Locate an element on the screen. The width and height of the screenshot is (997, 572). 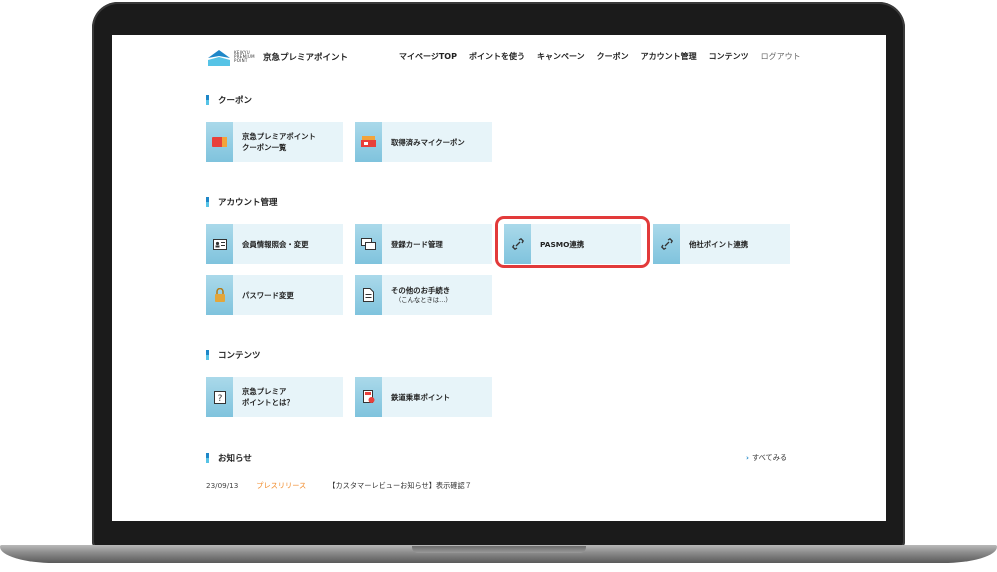
tile-label-line1: 他社ポイント連携 is located at coordinates (719, 244).